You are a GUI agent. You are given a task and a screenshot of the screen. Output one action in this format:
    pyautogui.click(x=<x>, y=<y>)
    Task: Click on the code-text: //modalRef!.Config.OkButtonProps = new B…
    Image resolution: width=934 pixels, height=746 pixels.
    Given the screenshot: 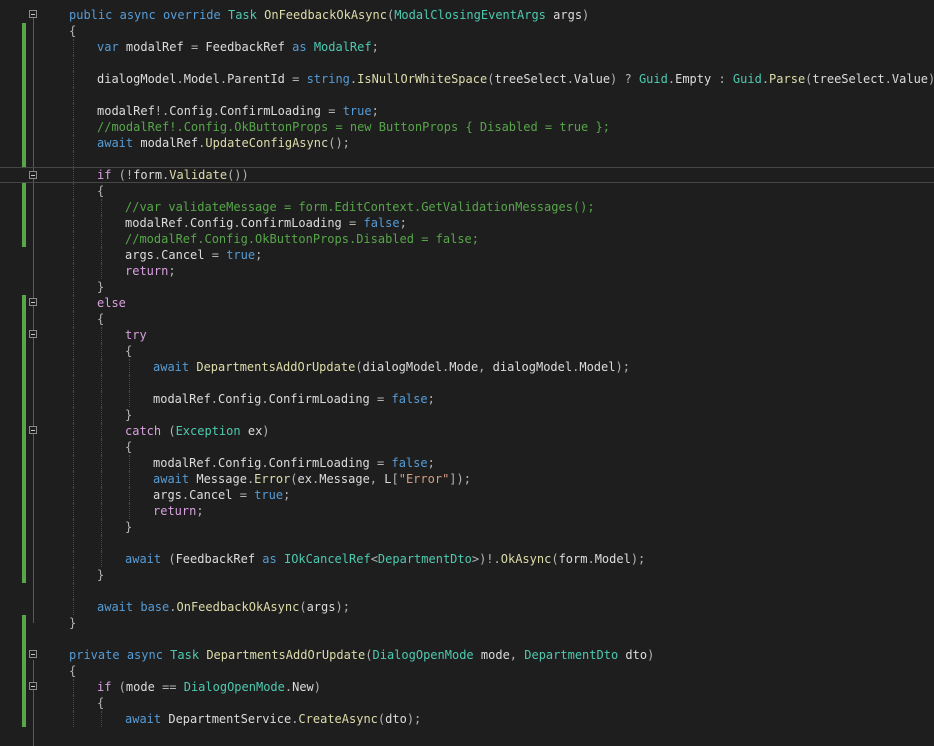 What is the action you would take?
    pyautogui.click(x=353, y=127)
    